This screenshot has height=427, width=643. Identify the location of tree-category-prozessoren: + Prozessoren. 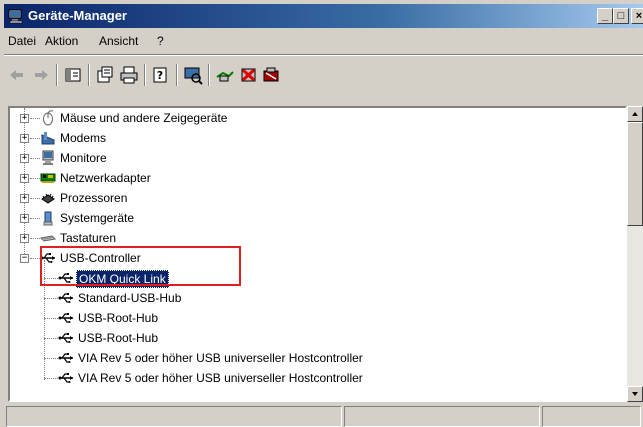
(310, 198).